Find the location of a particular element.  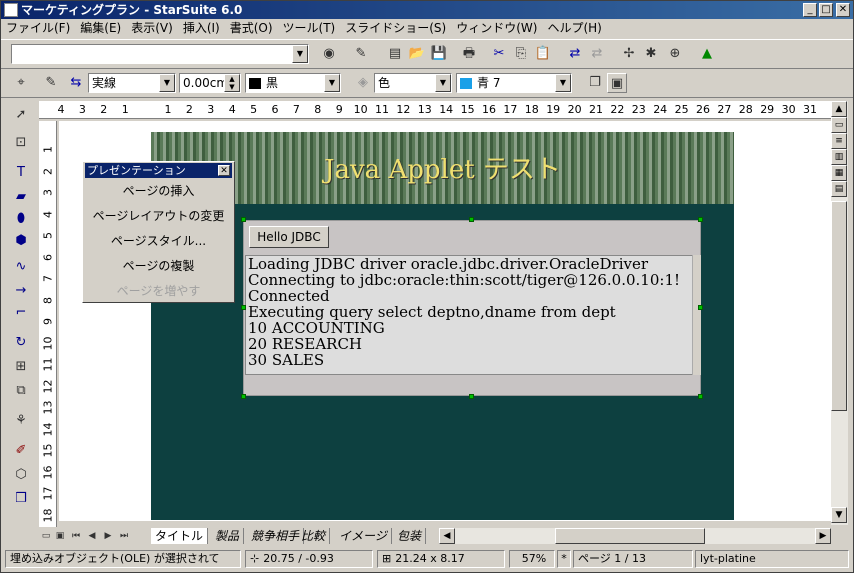

applet-scrollbar is located at coordinates (696, 315).